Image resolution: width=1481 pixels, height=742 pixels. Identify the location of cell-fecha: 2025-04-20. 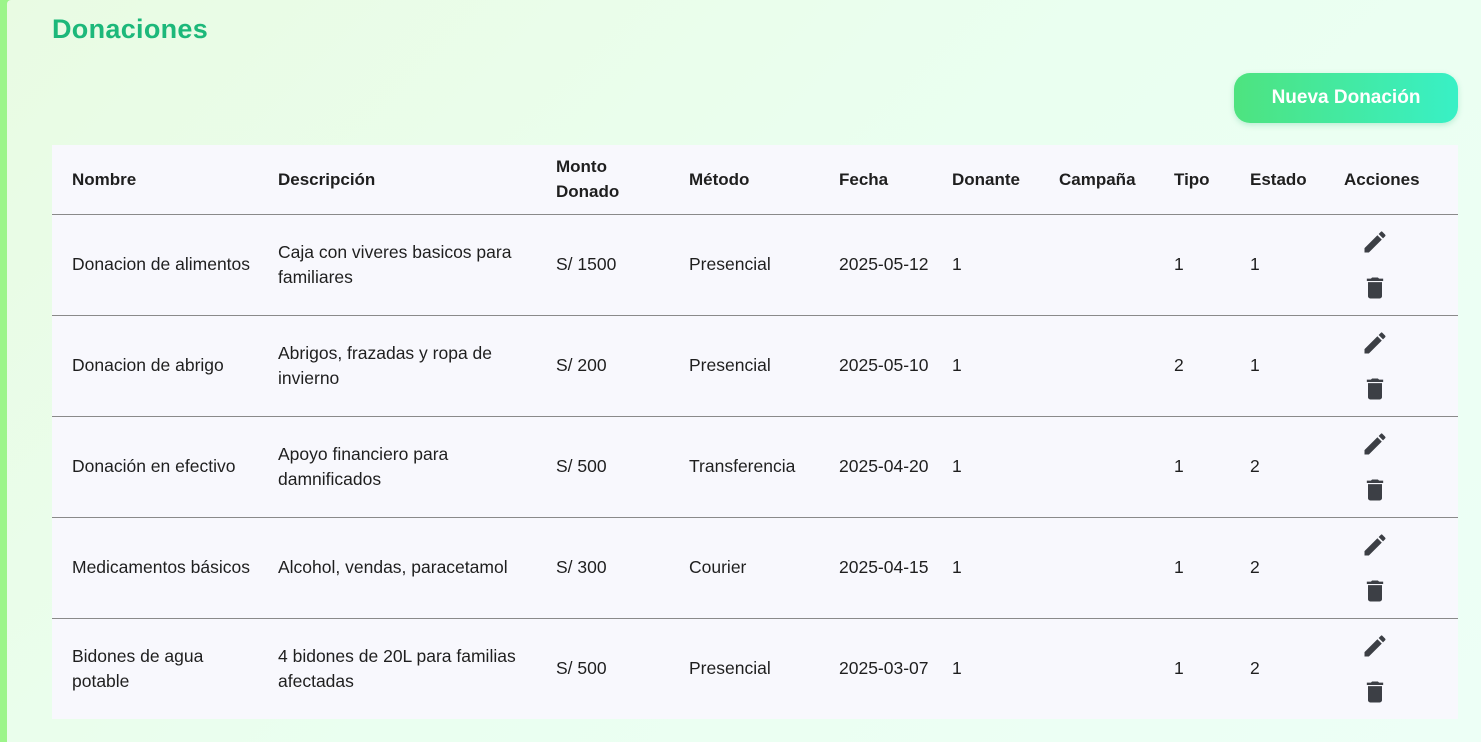
(875, 467).